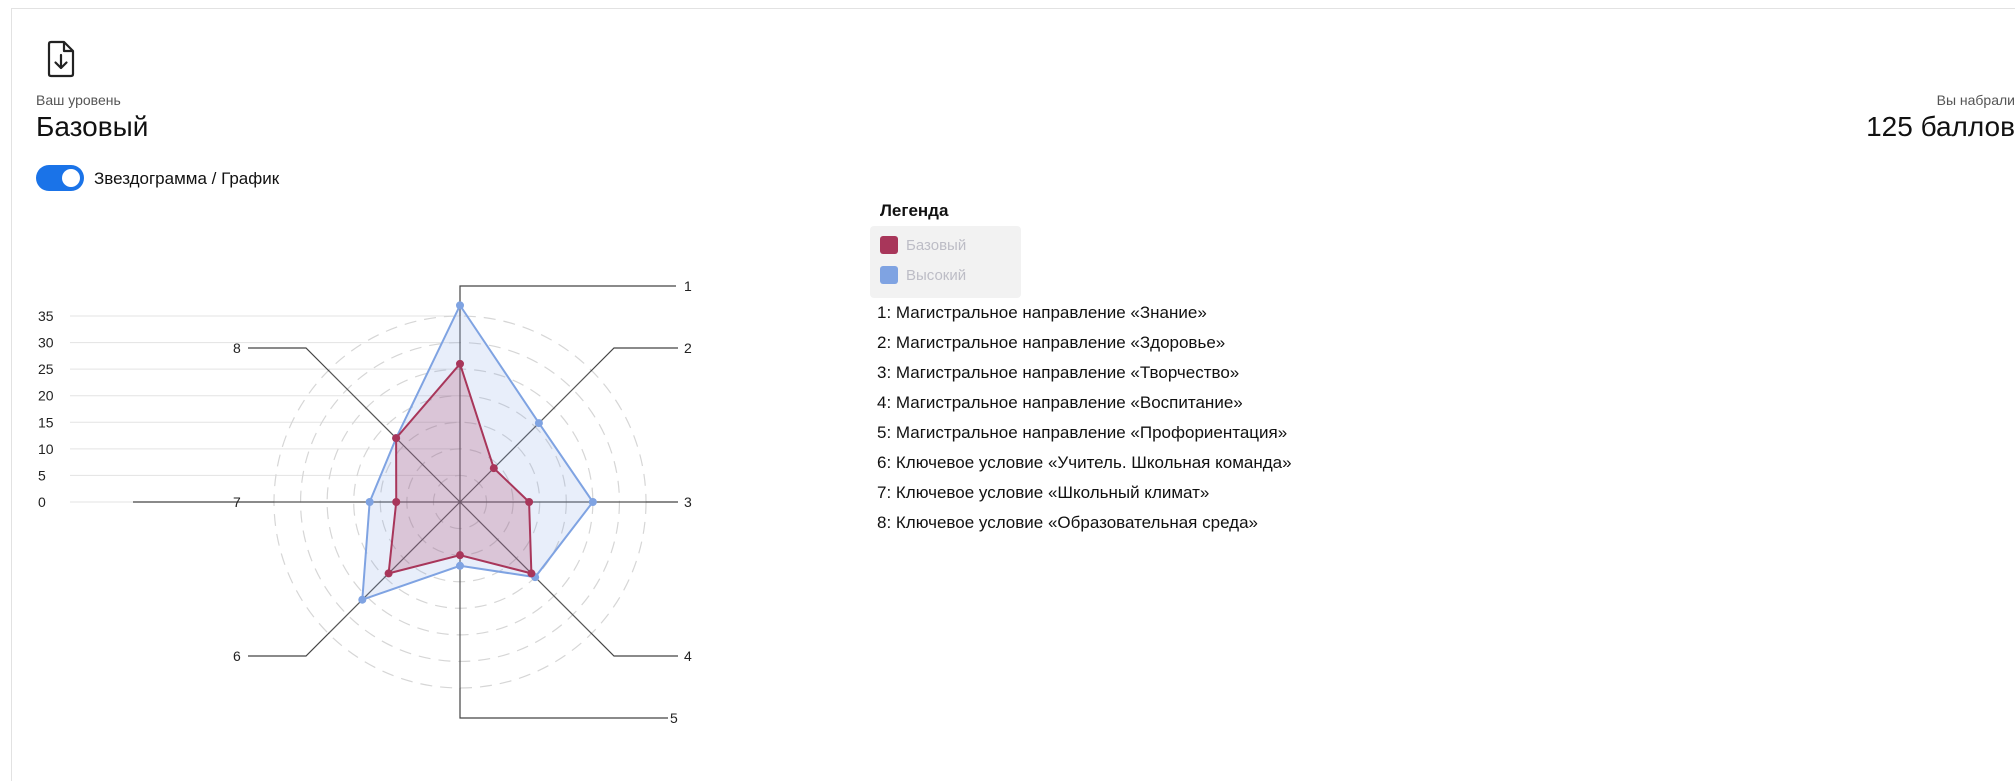 Image resolution: width=2015 pixels, height=781 pixels. I want to click on category-label: 3, so click(688, 502).